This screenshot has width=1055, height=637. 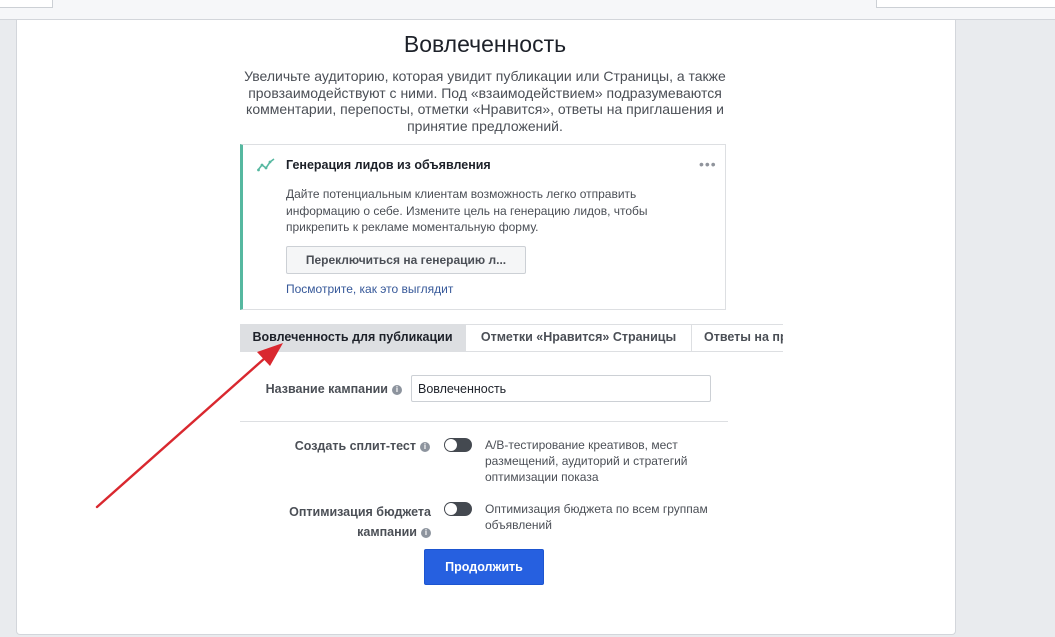 What do you see at coordinates (527, 10) in the screenshot?
I see `browser-topbar` at bounding box center [527, 10].